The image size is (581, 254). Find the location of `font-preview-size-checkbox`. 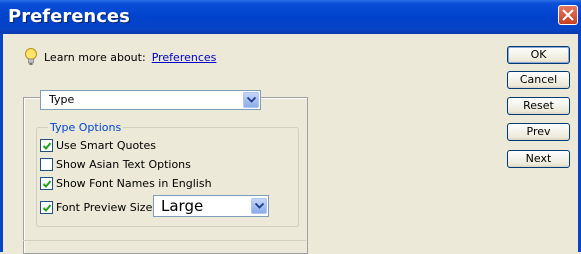

font-preview-size-checkbox is located at coordinates (46, 207).